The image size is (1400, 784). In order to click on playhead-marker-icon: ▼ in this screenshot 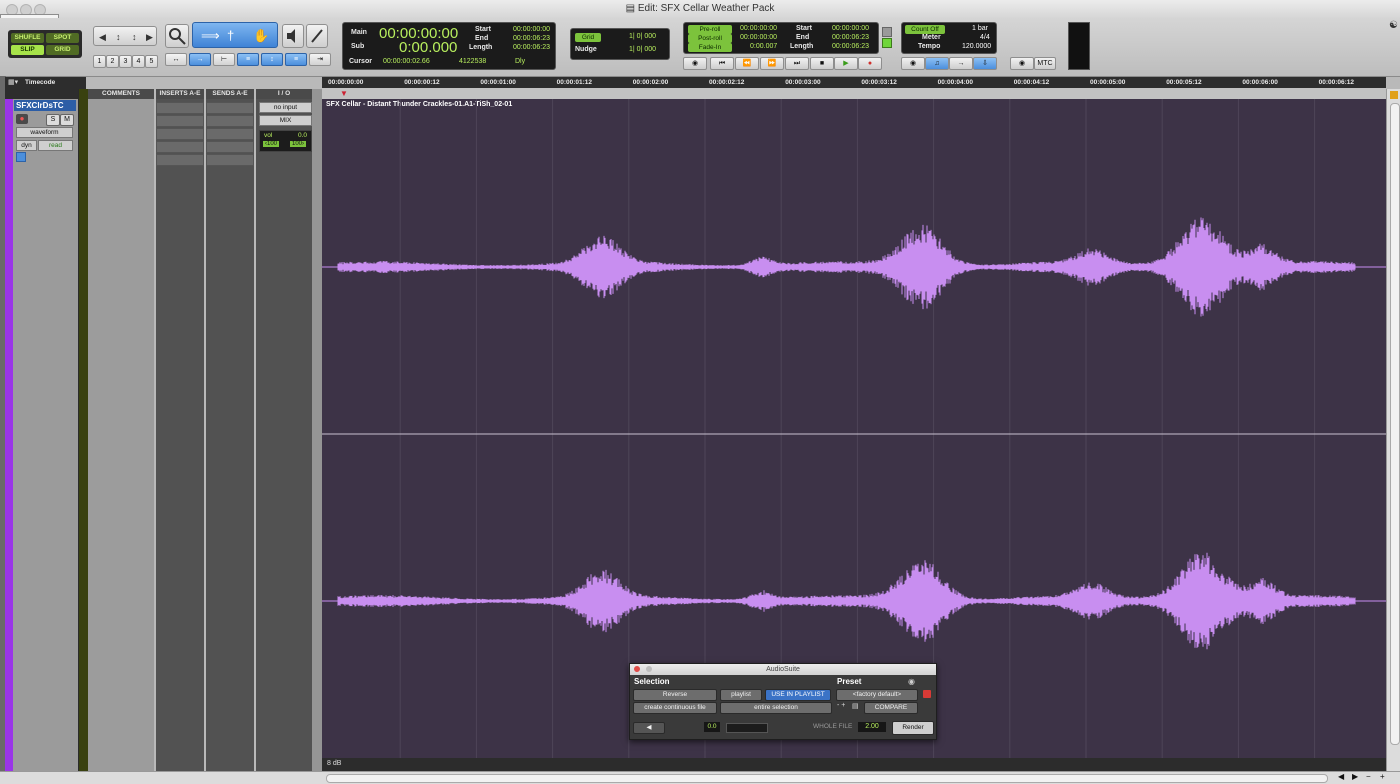, I will do `click(344, 93)`.